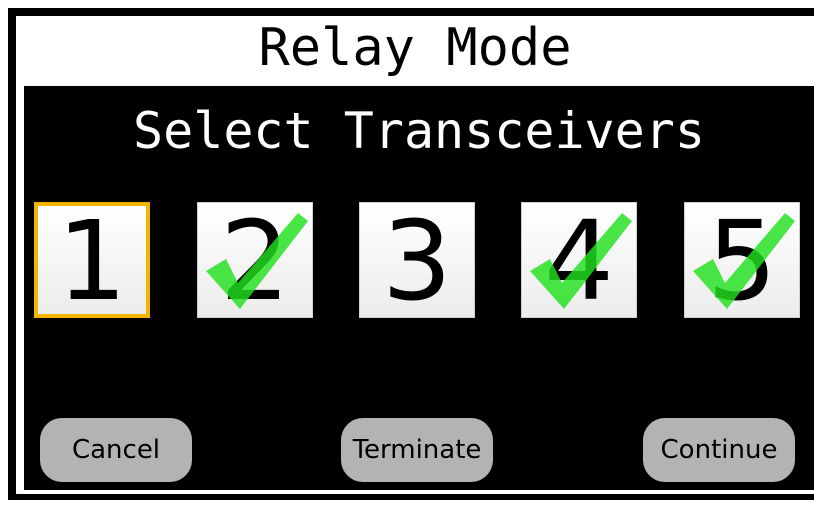  Describe the element at coordinates (719, 450) in the screenshot. I see `continue-button: Continue` at that location.